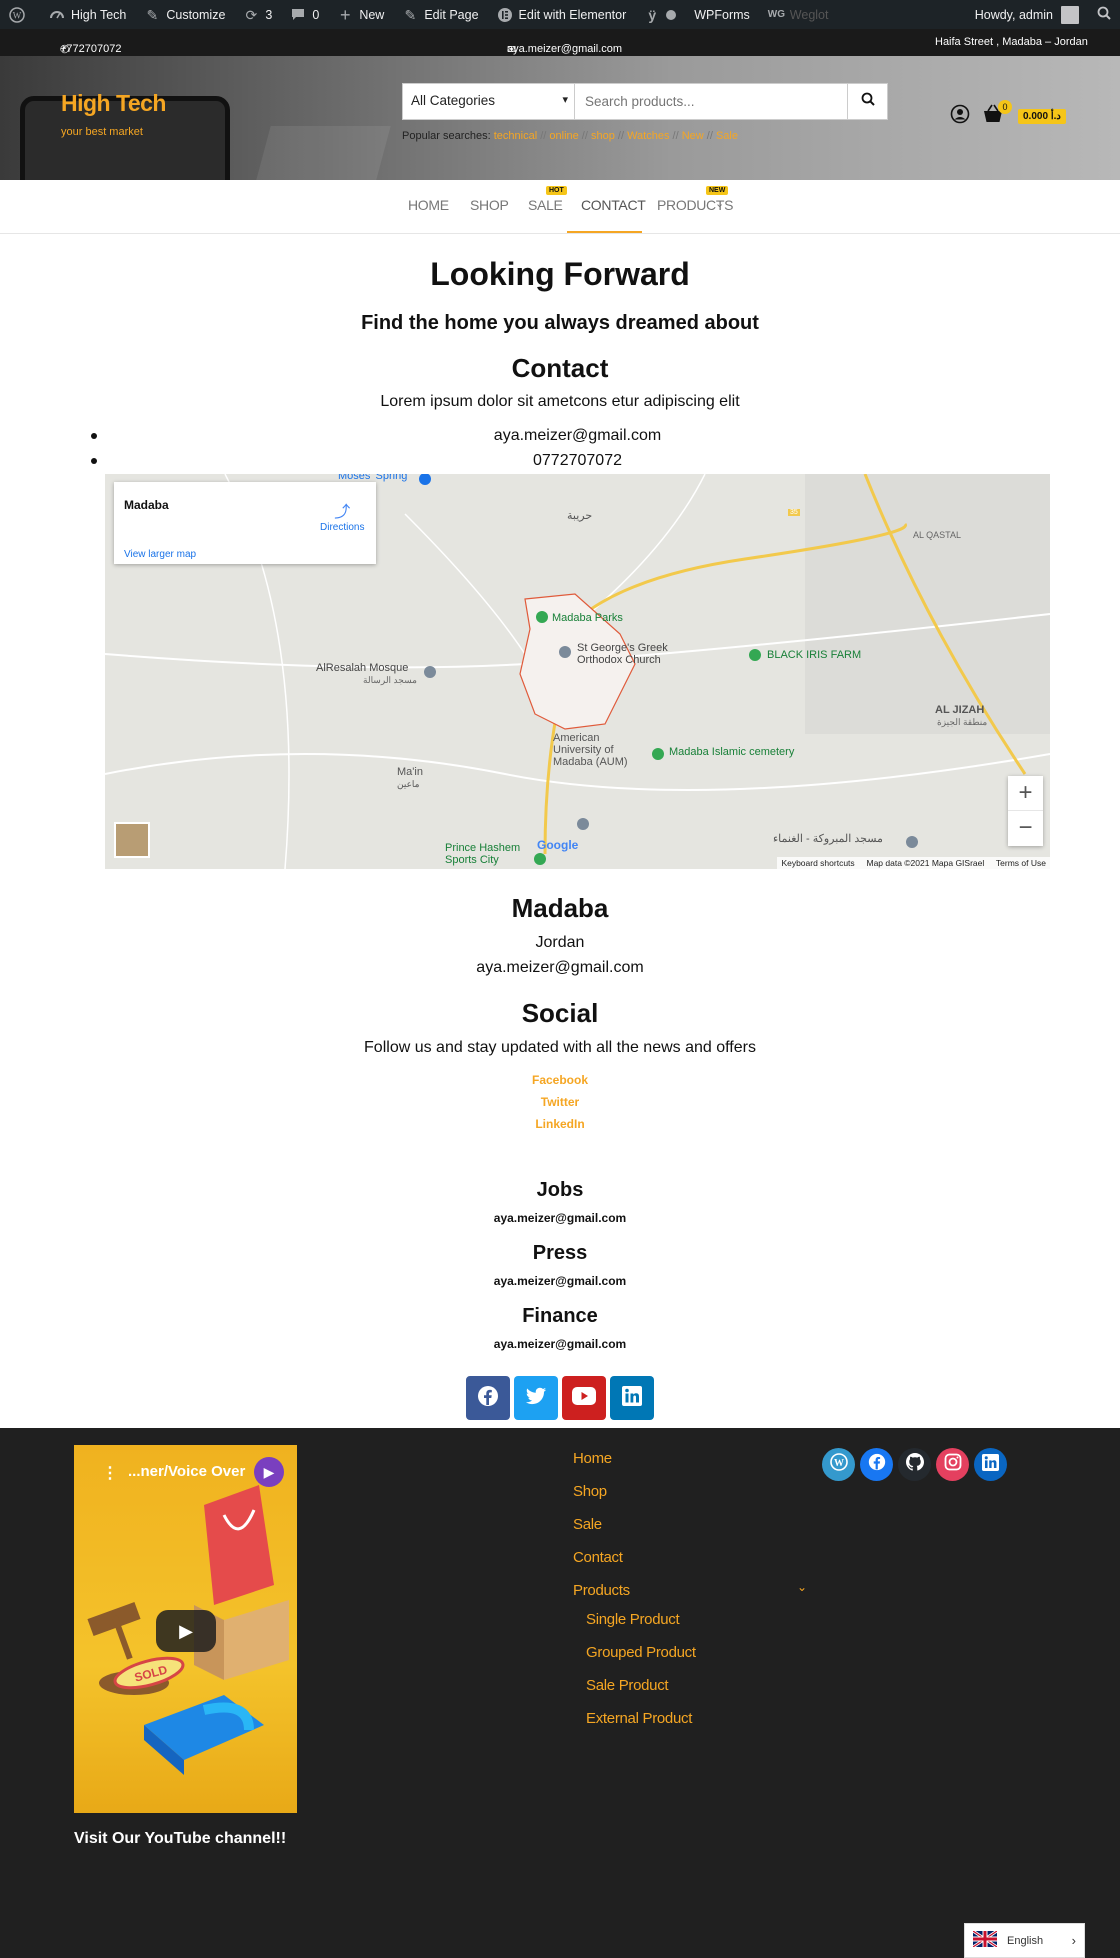  I want to click on admin-wpforms: WPForms, so click(722, 14).